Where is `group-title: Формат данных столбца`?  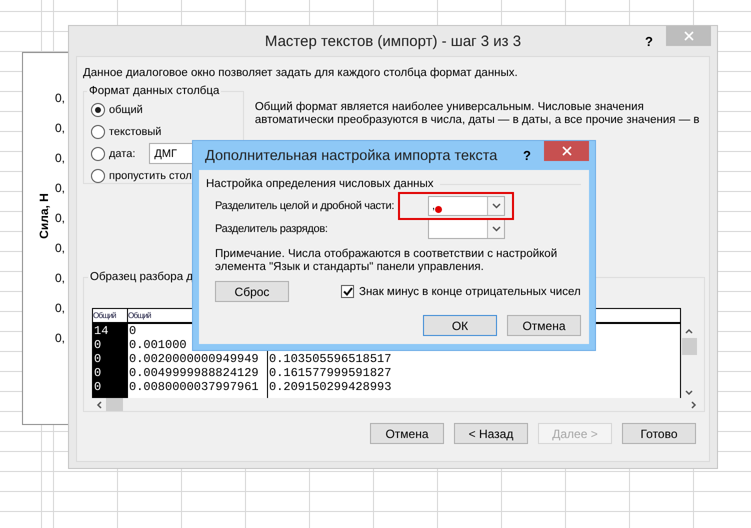
group-title: Формат данных столбца is located at coordinates (154, 91).